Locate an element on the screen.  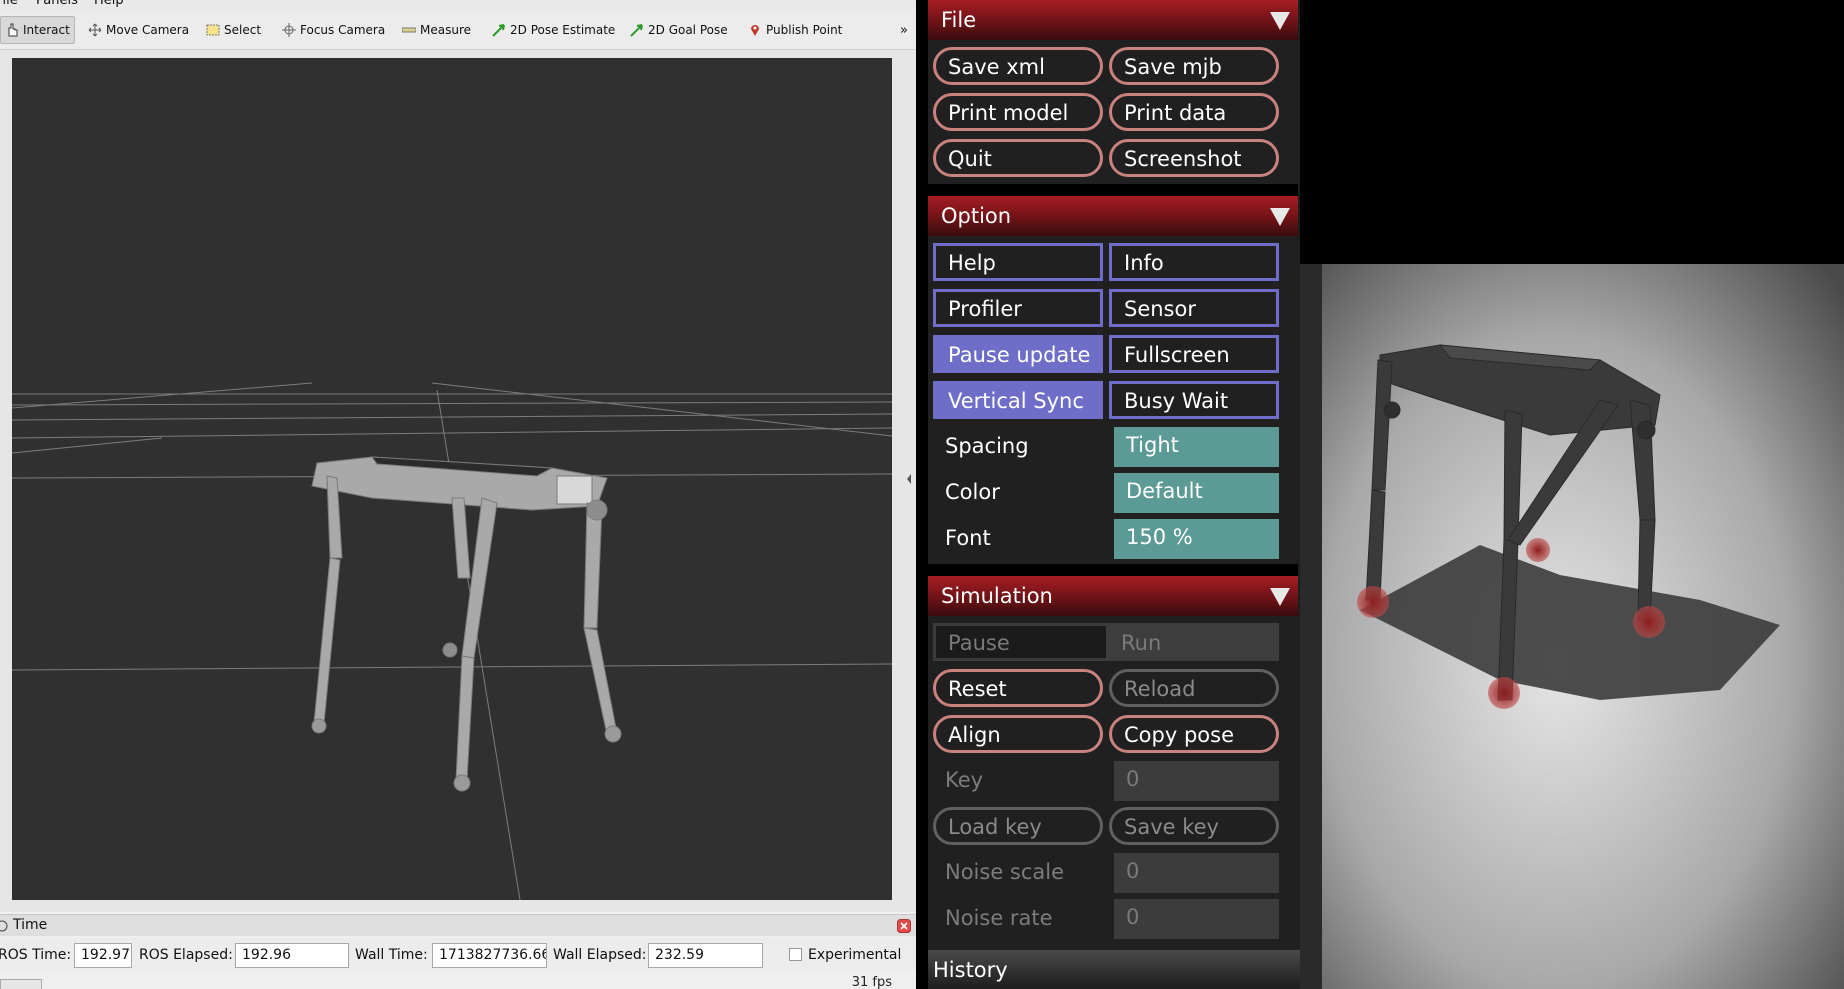
close-panel-icon is located at coordinates (904, 926).